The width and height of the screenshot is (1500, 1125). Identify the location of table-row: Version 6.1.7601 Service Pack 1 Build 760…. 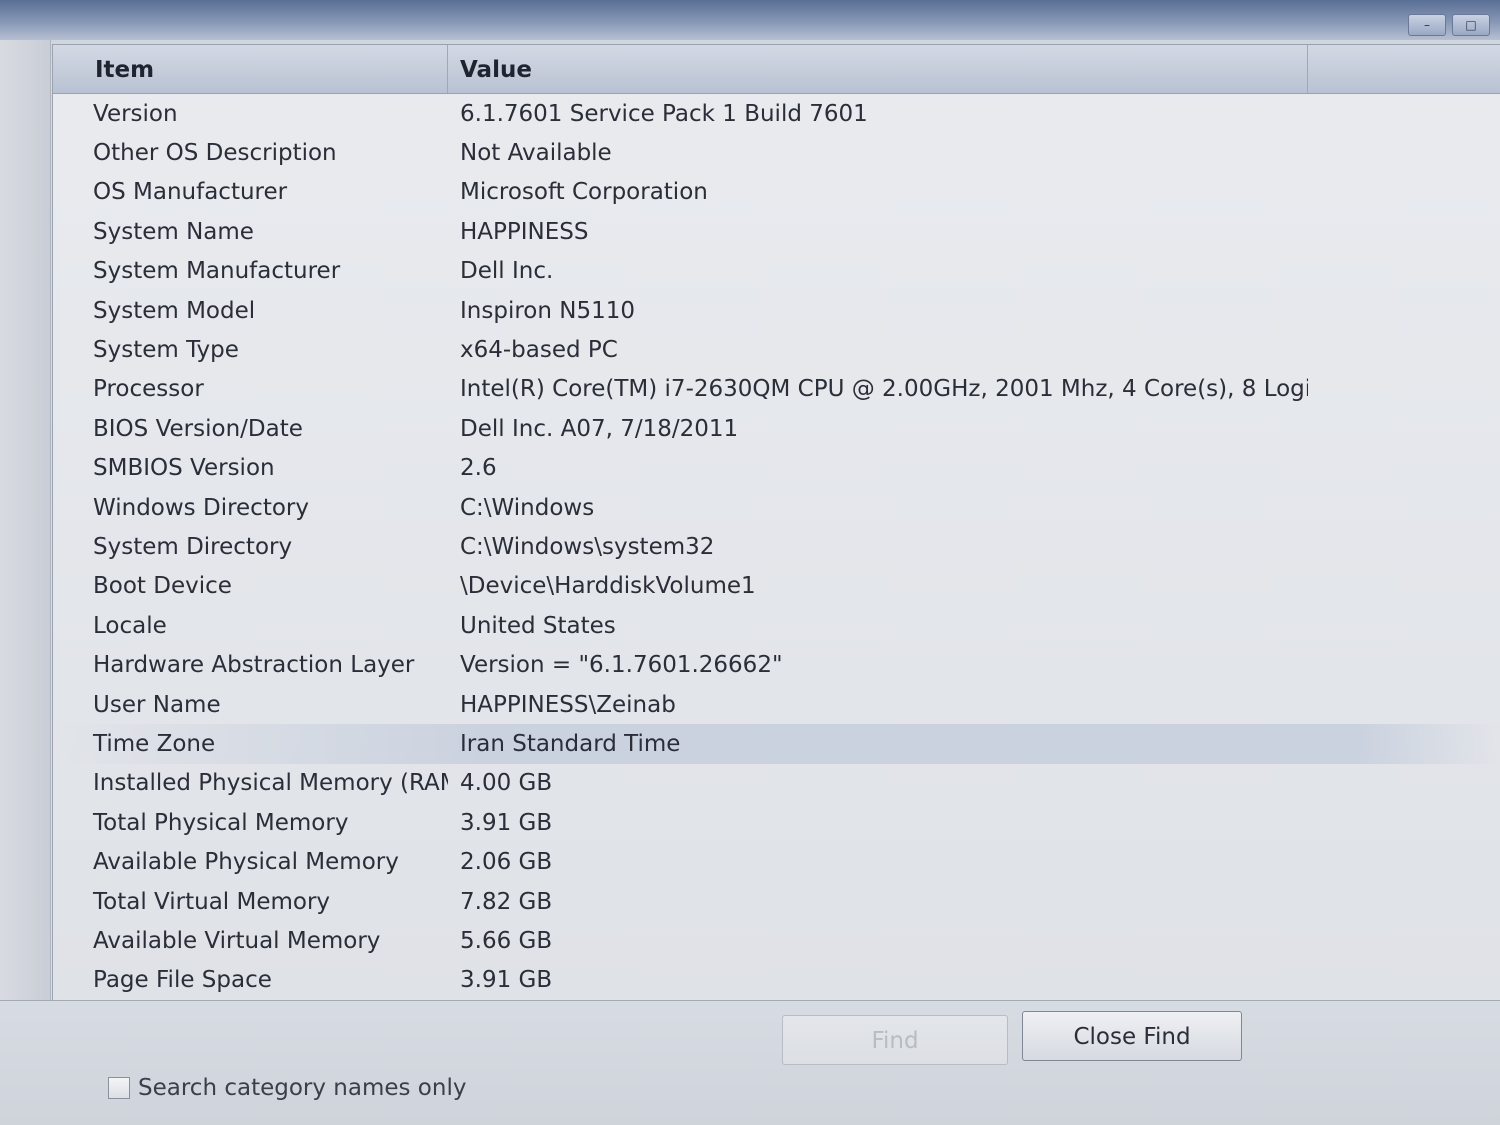
(776, 113).